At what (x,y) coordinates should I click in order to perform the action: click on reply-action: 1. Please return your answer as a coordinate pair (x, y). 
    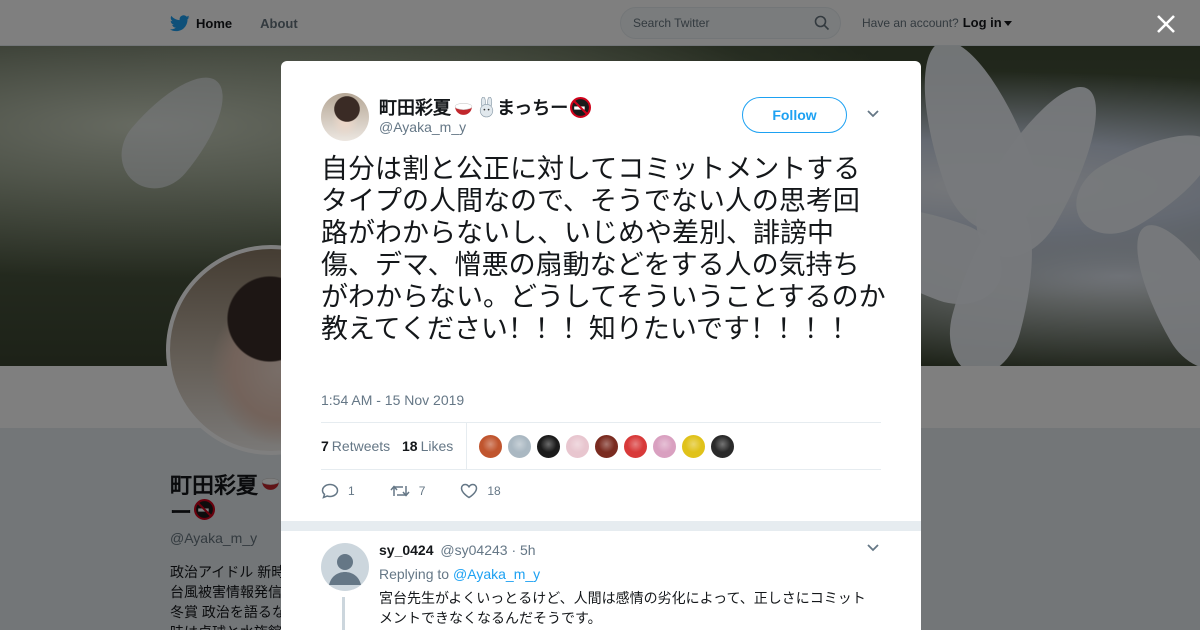
    Looking at the image, I should click on (338, 491).